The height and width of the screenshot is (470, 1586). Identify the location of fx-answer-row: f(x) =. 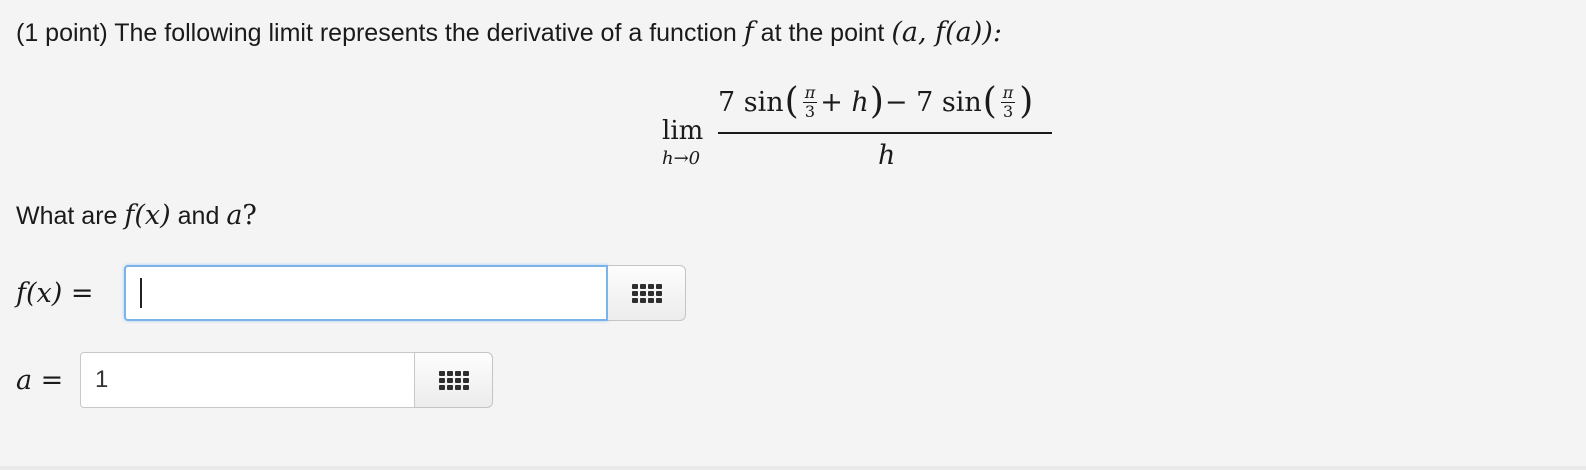
(351, 293).